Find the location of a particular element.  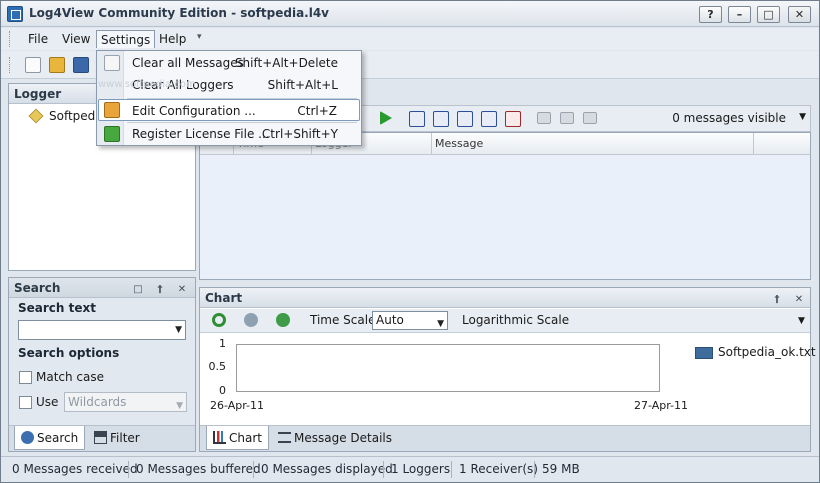

y-tick-label: 0.5 is located at coordinates (217, 366).